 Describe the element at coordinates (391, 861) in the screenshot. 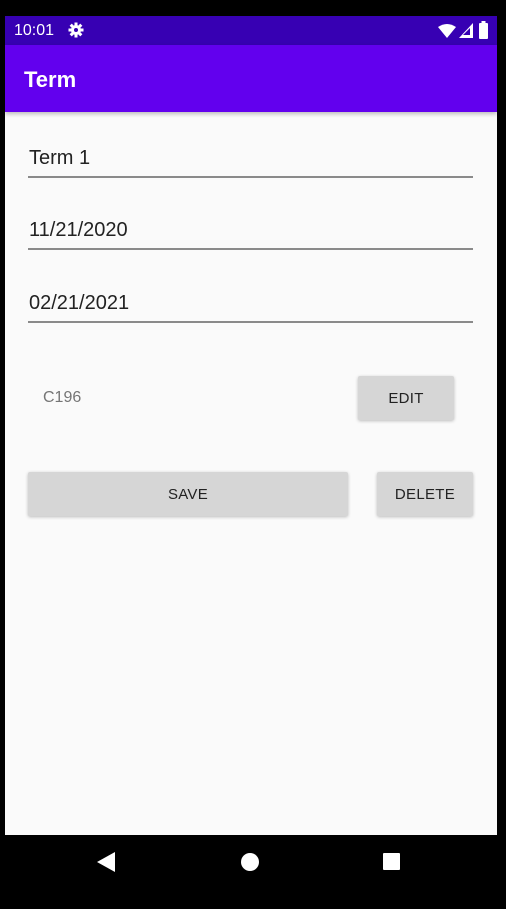

I see `recents-icon` at that location.